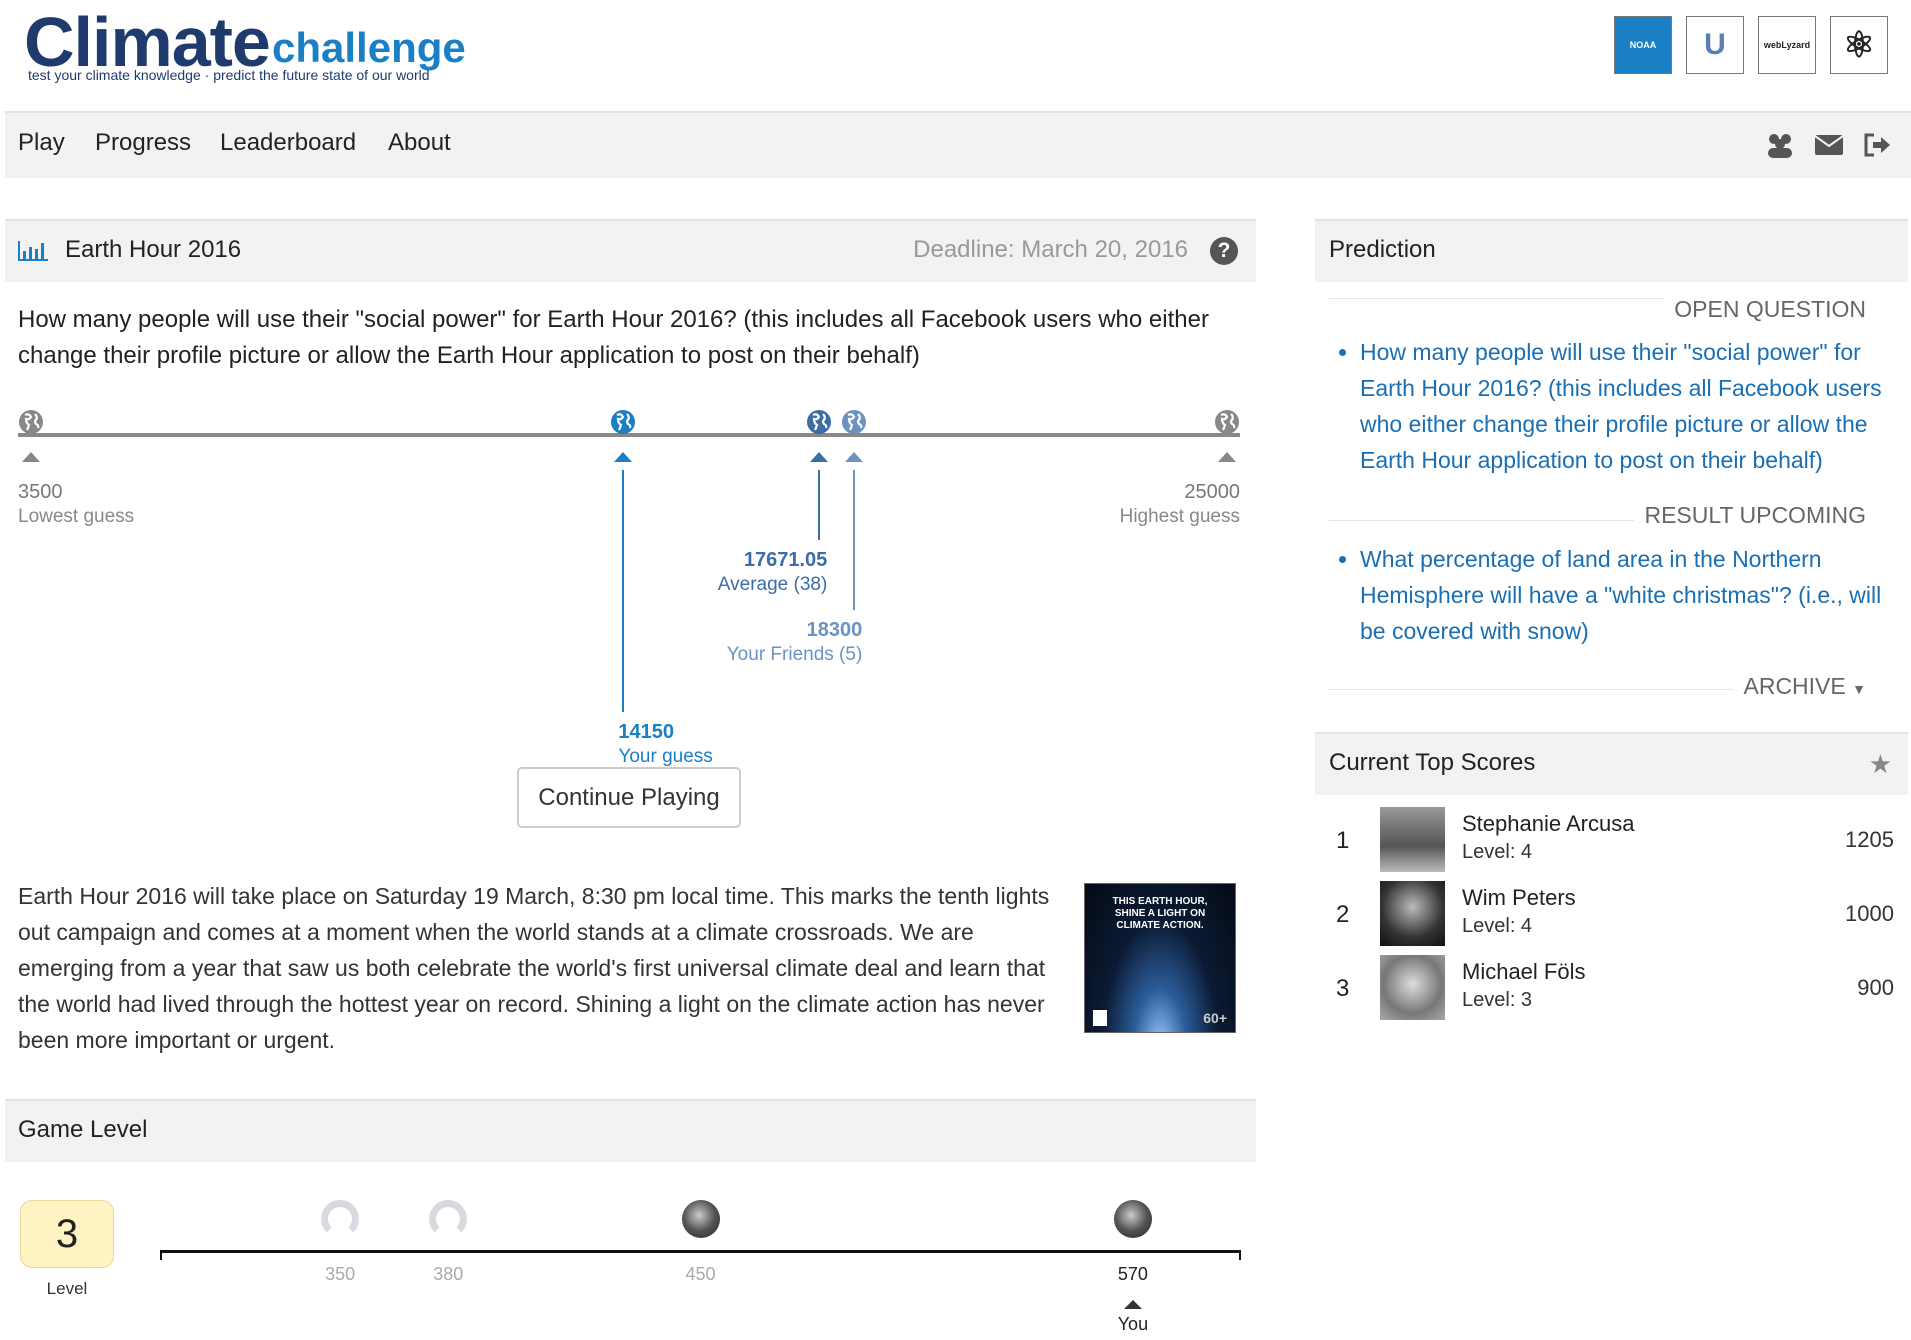 The image size is (1911, 1340). Describe the element at coordinates (1869, 913) in the screenshot. I see `player-score: 1000` at that location.